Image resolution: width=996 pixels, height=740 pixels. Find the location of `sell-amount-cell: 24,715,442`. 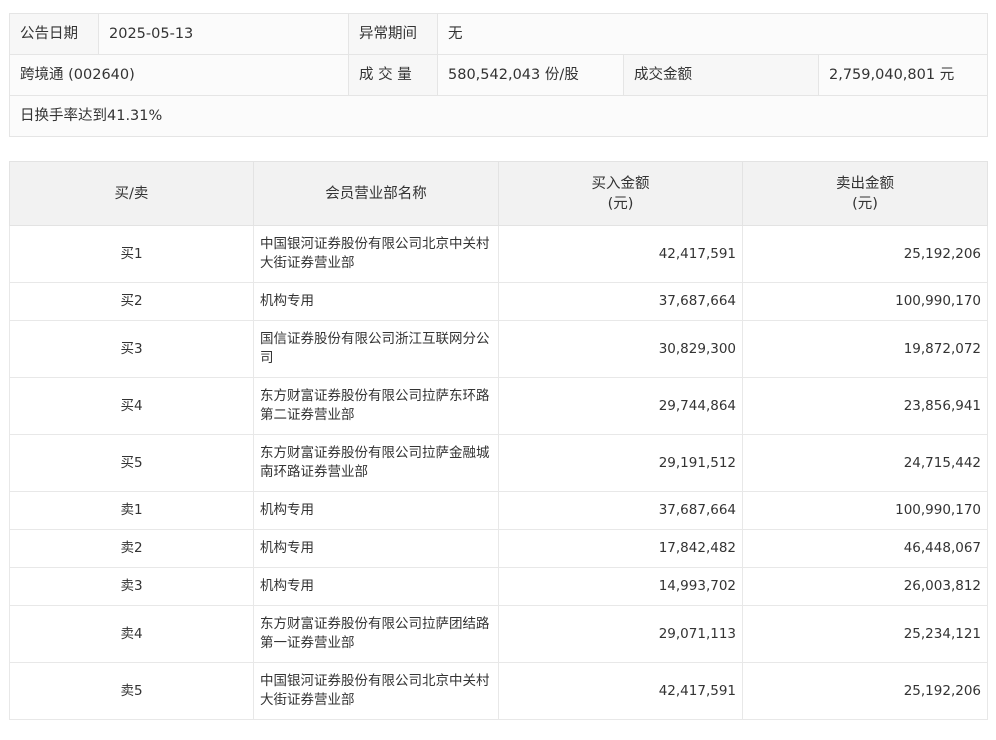

sell-amount-cell: 24,715,442 is located at coordinates (865, 463).